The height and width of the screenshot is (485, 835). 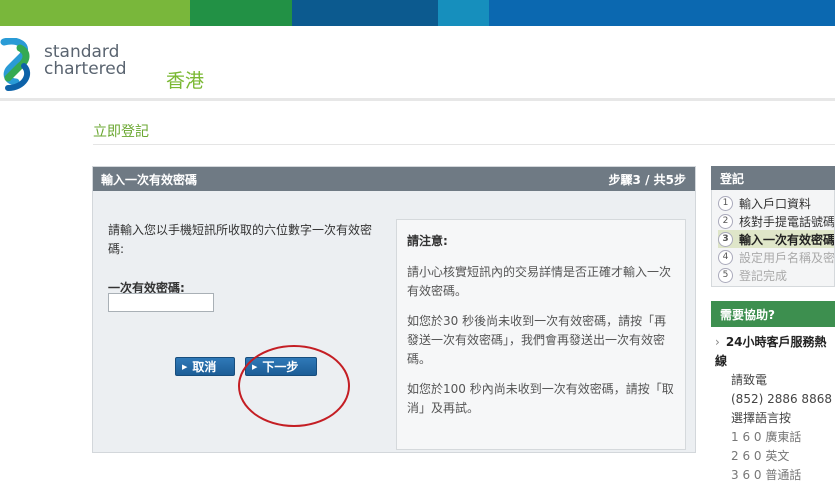 I want to click on notice-paragraph: 如您於100 秒內尚未收到一次有效密碼，請按「取消」及再試。, so click(x=540, y=398).